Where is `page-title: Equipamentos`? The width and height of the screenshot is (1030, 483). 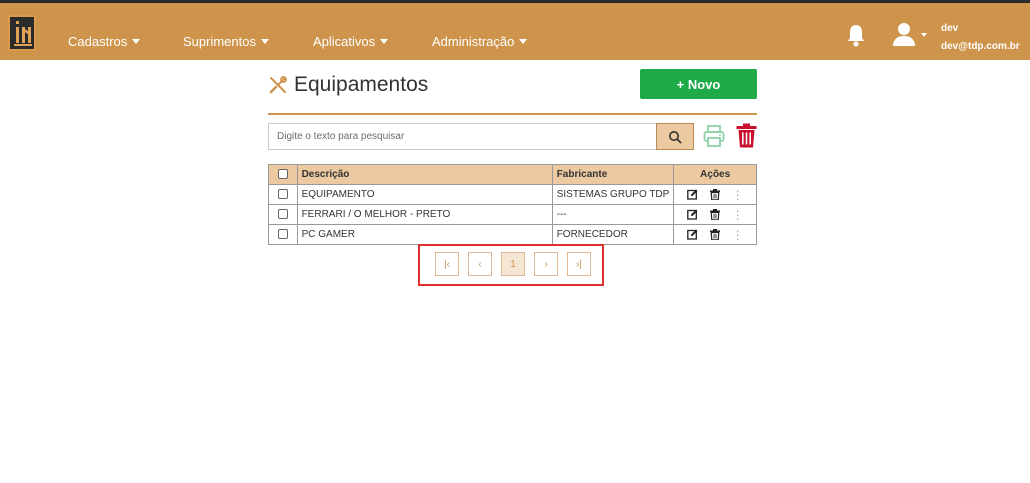
page-title: Equipamentos is located at coordinates (361, 84).